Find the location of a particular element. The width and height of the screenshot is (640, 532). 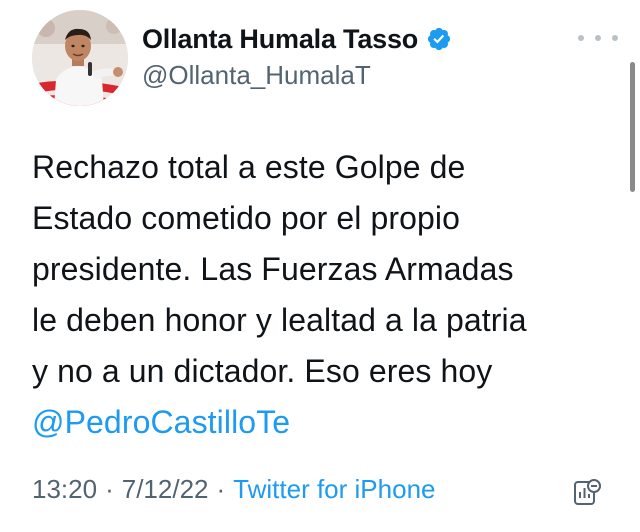

tweet-text-line: le deben honor y lealtad a la patria is located at coordinates (279, 320).